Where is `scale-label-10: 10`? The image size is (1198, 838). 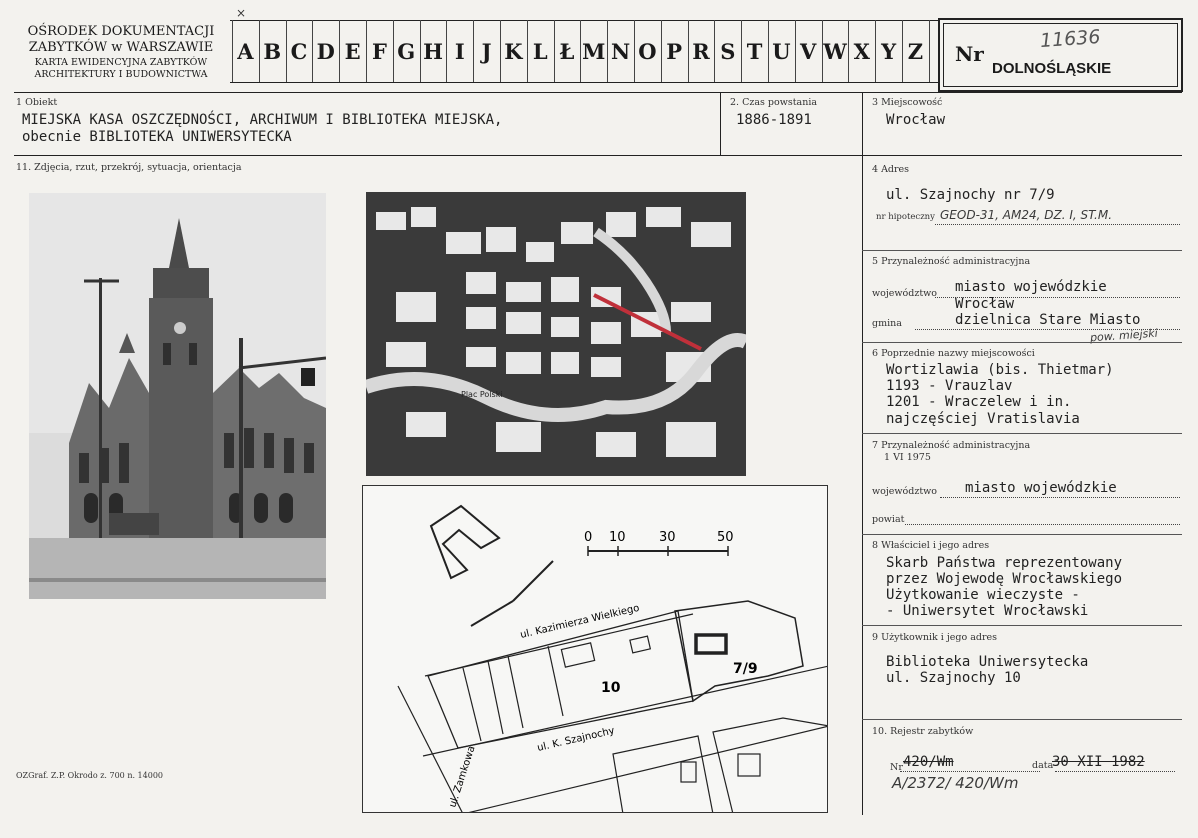
scale-label-10: 10 is located at coordinates (617, 537).